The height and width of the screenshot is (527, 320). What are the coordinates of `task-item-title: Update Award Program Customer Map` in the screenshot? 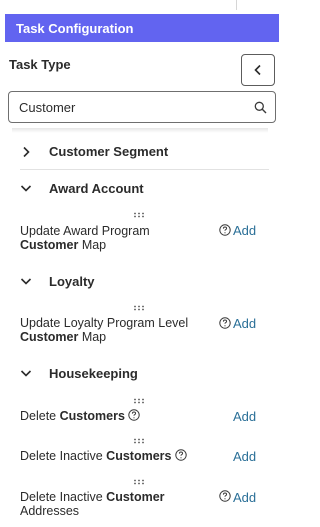 It's located at (85, 238).